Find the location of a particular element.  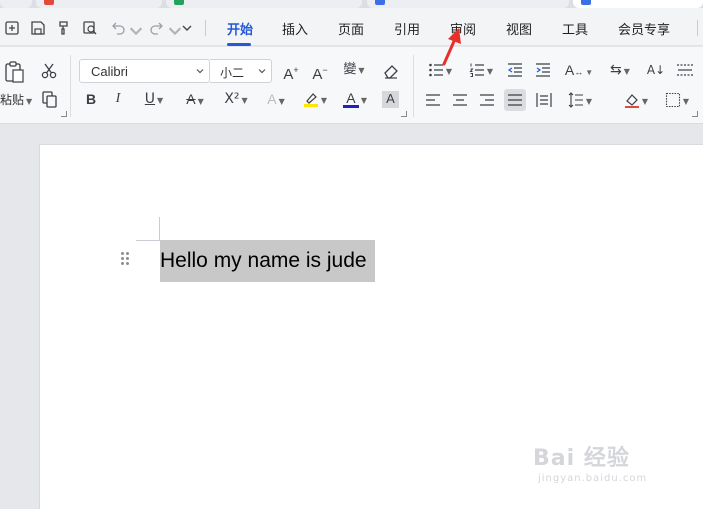

text-direction-icon: A↔ ▼ is located at coordinates (579, 71).